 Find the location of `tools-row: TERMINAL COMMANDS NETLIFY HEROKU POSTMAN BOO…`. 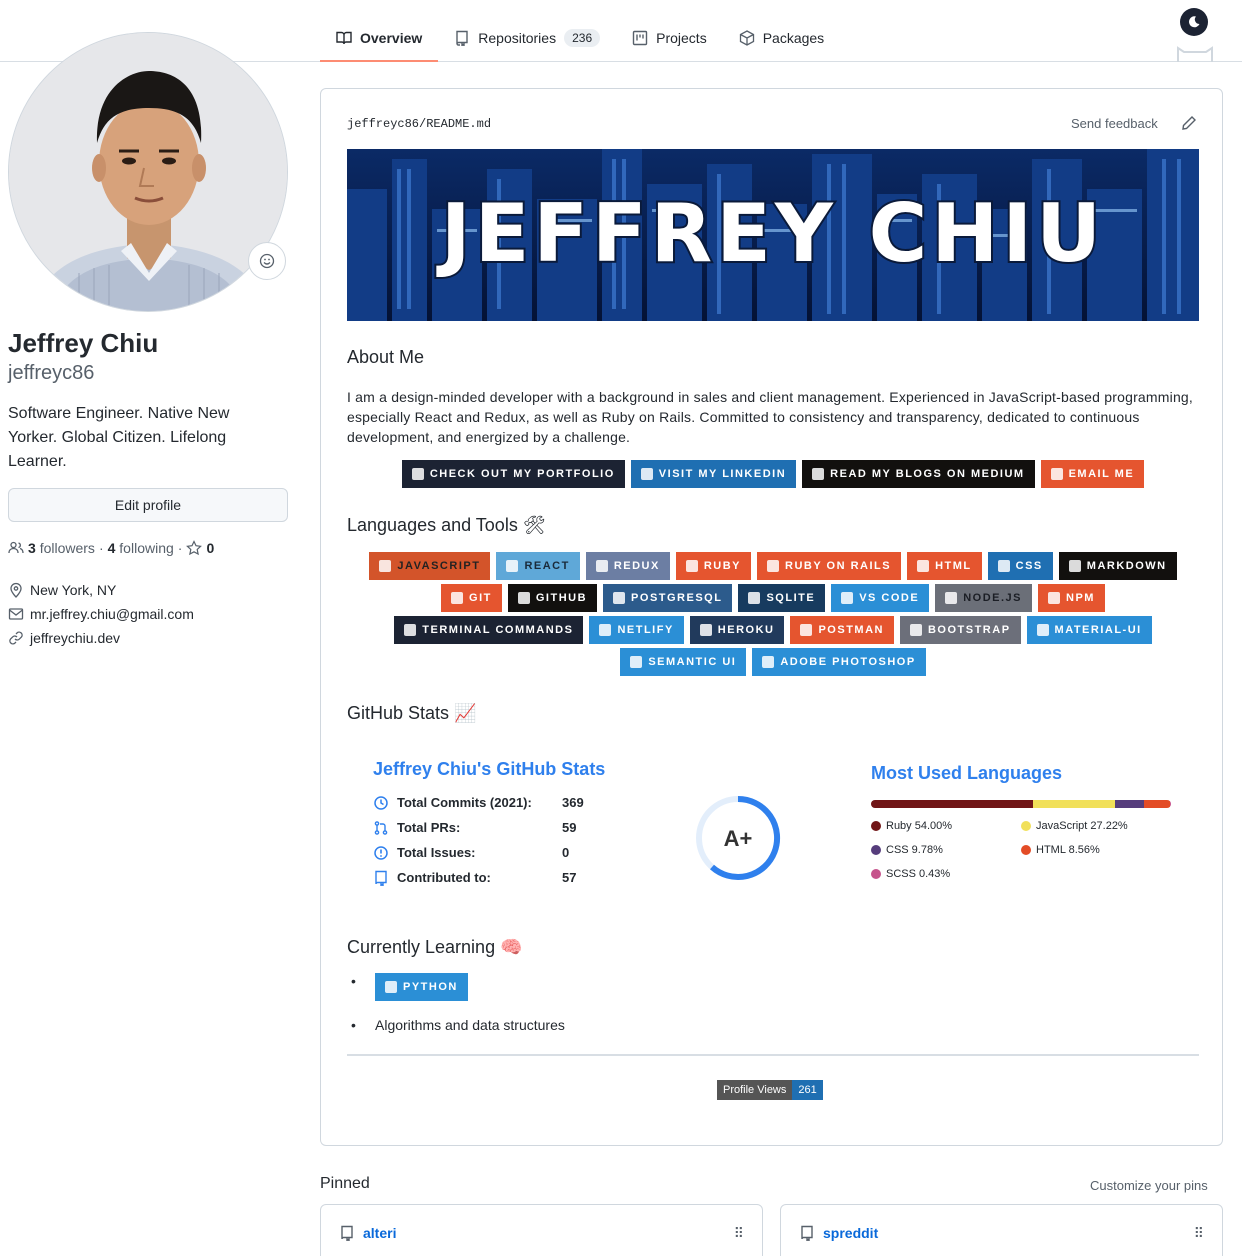

tools-row: TERMINAL COMMANDS NETLIFY HEROKU POSTMAN BOO… is located at coordinates (773, 630).